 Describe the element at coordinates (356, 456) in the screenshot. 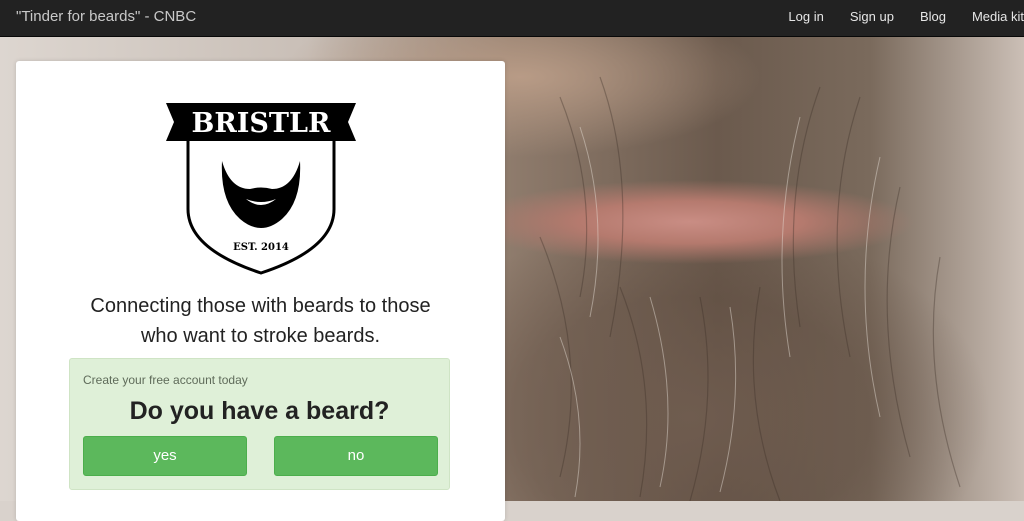

I see `no-button: no` at that location.